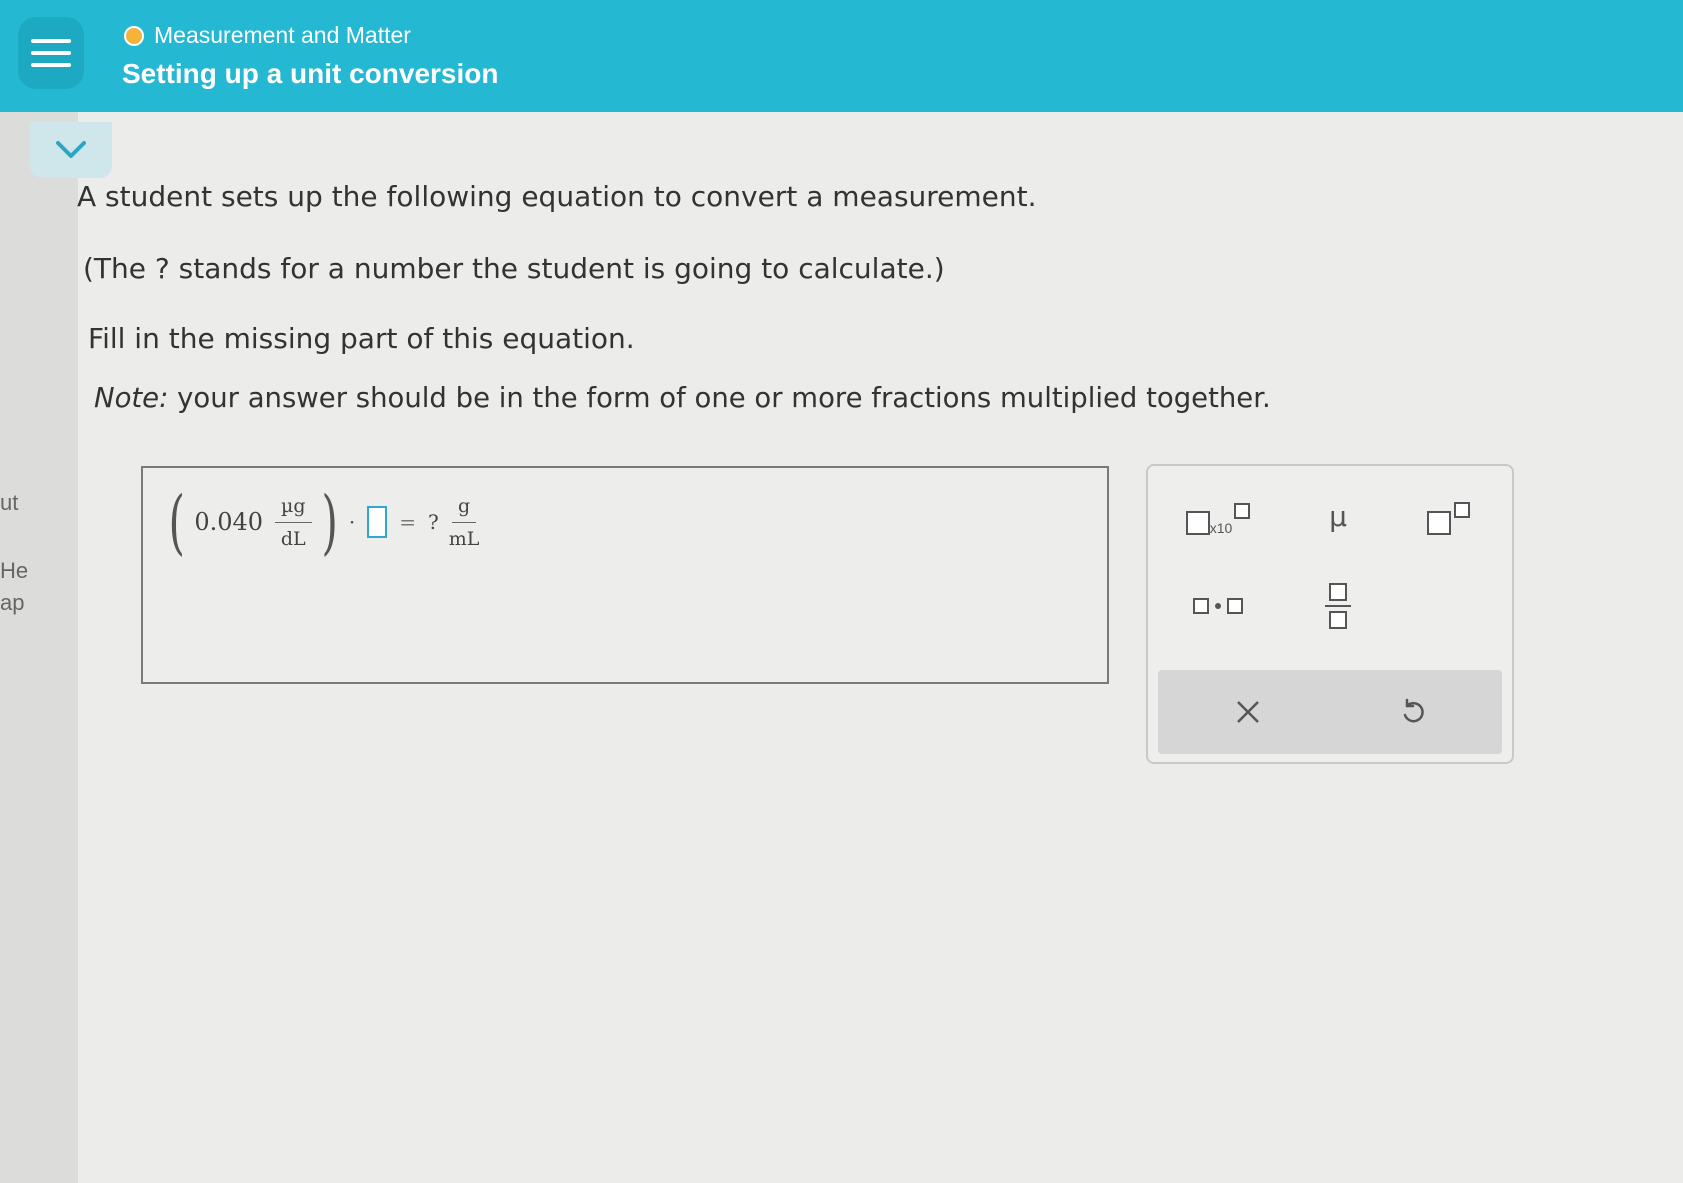 The width and height of the screenshot is (1683, 1183). What do you see at coordinates (9, 502) in the screenshot?
I see `edge-fragment: ut` at bounding box center [9, 502].